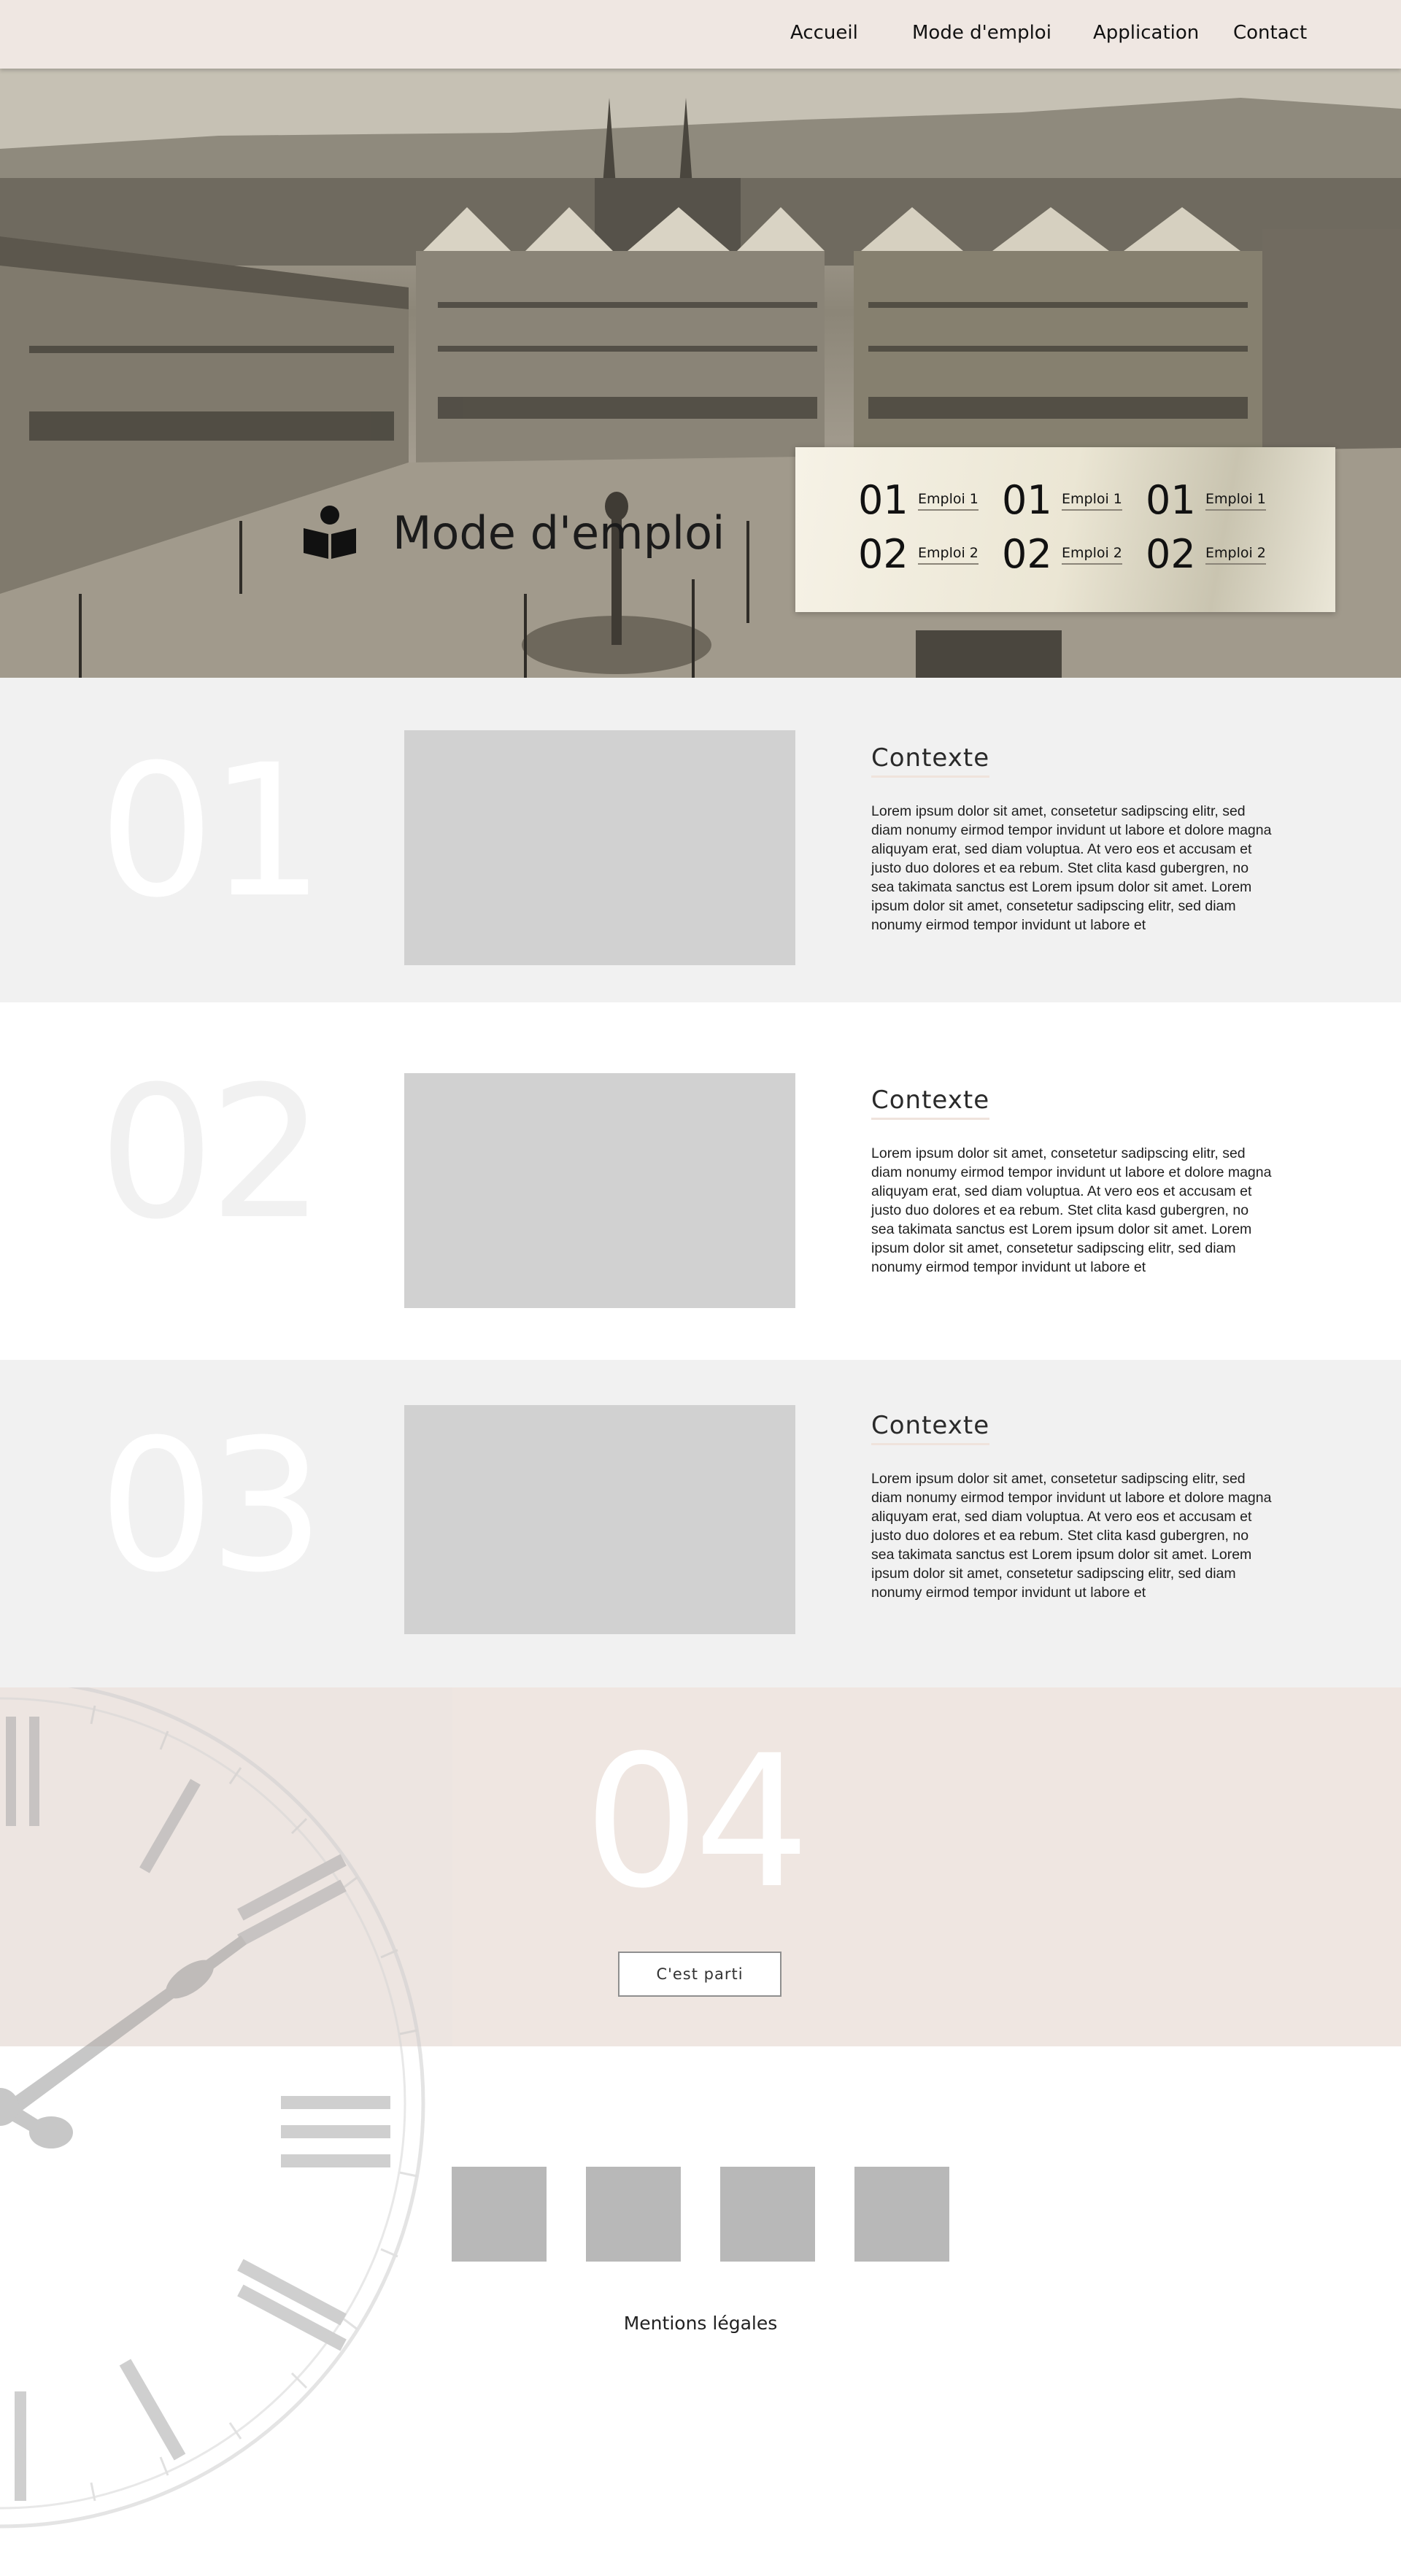 Image resolution: width=1401 pixels, height=2576 pixels. What do you see at coordinates (212, 831) in the screenshot?
I see `section-number: 01` at bounding box center [212, 831].